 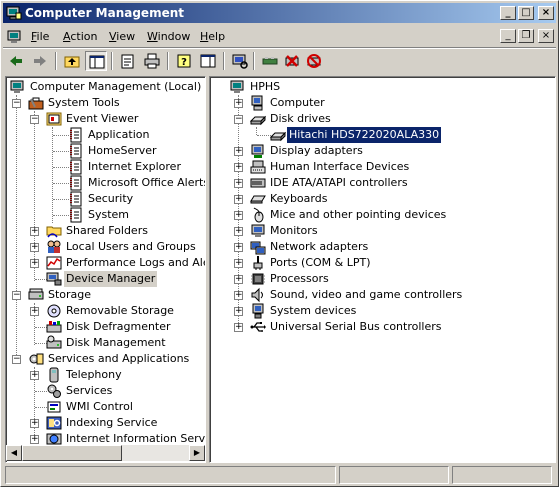 I want to click on properties-icon, so click(x=127, y=61).